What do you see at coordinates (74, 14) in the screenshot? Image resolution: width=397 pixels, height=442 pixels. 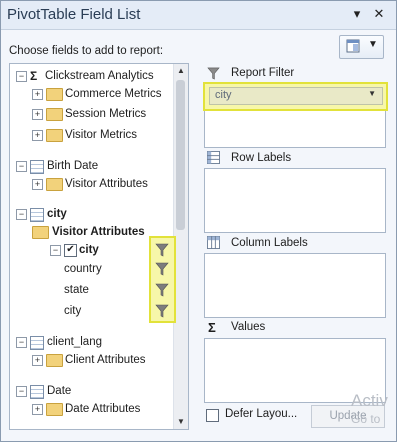 I see `window-title: PivotTable Field List` at bounding box center [74, 14].